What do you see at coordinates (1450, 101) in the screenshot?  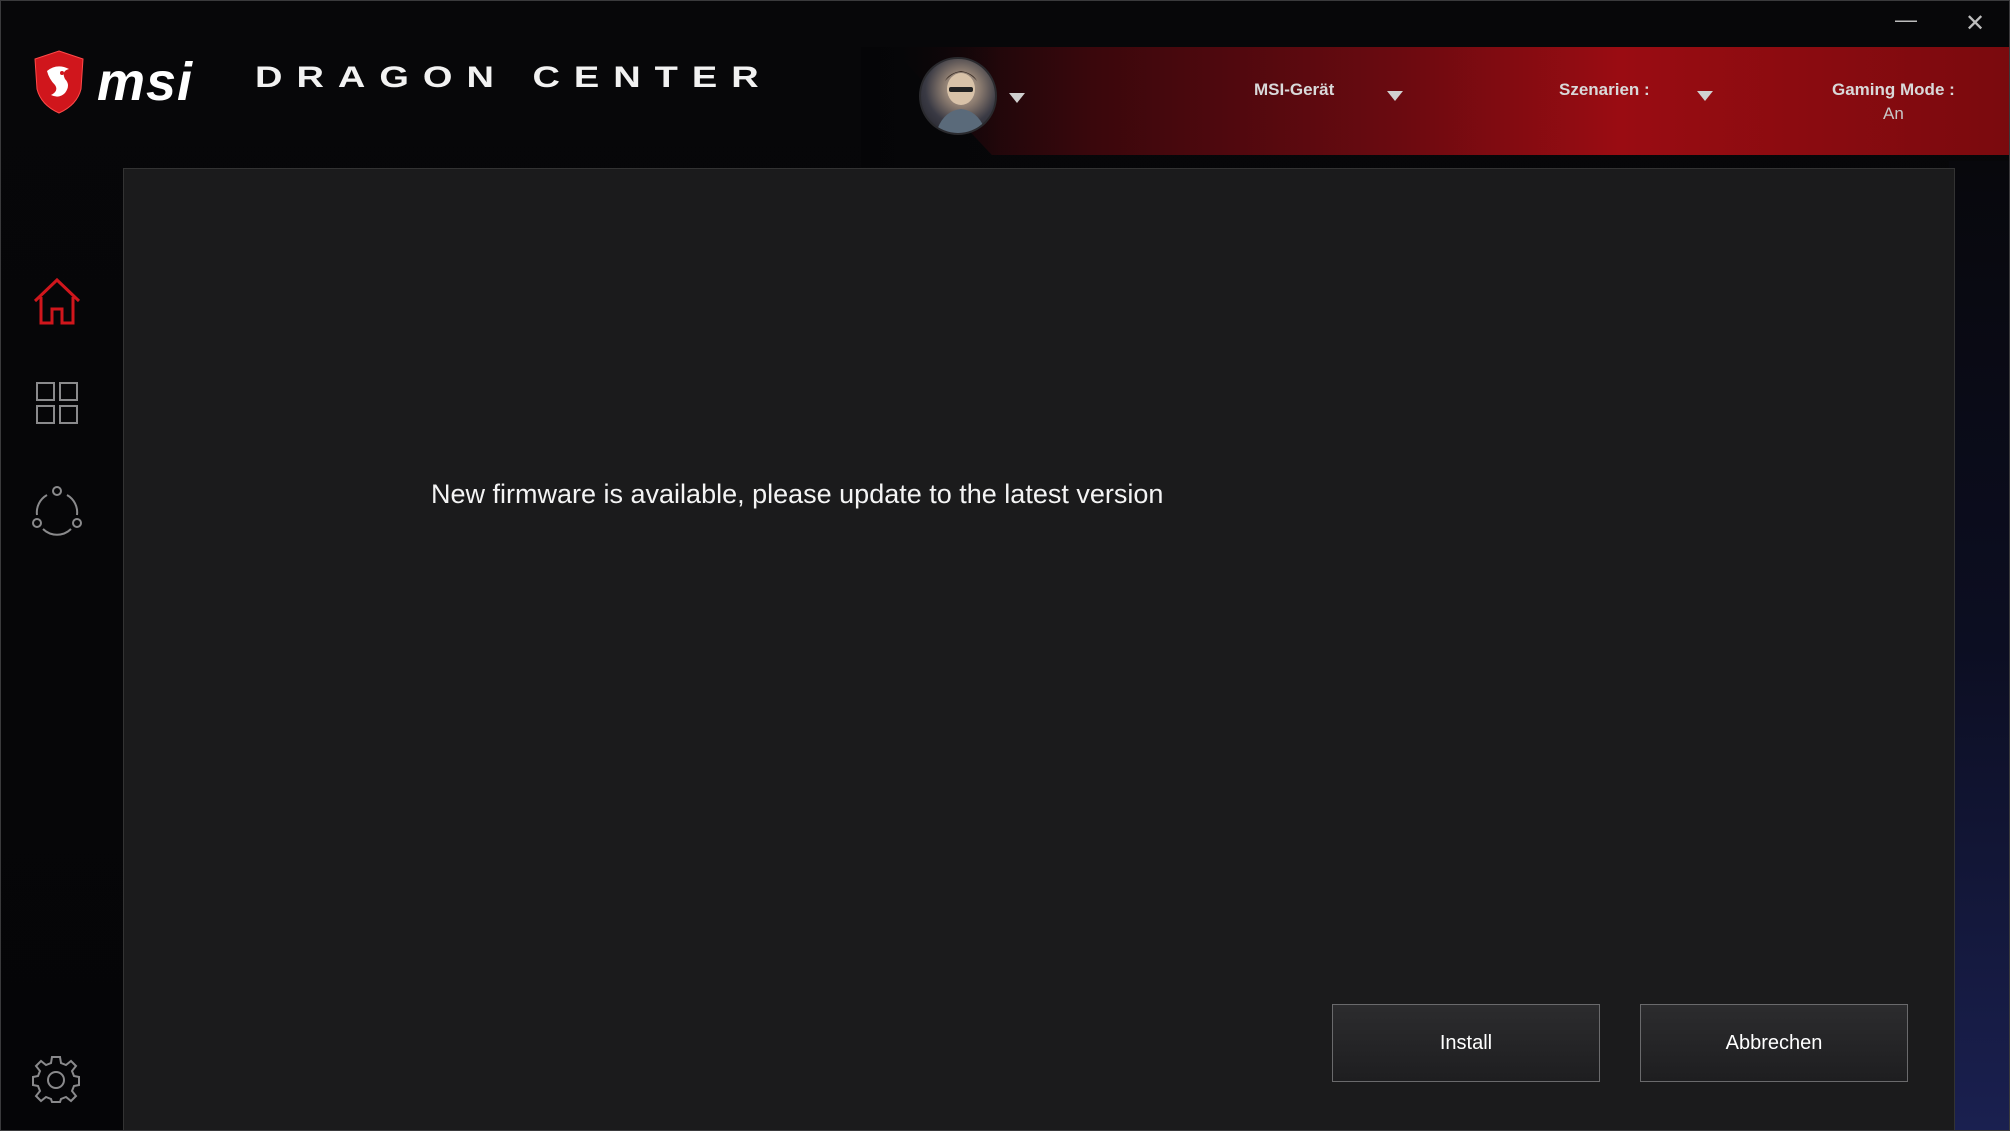 I see `header-red-band` at bounding box center [1450, 101].